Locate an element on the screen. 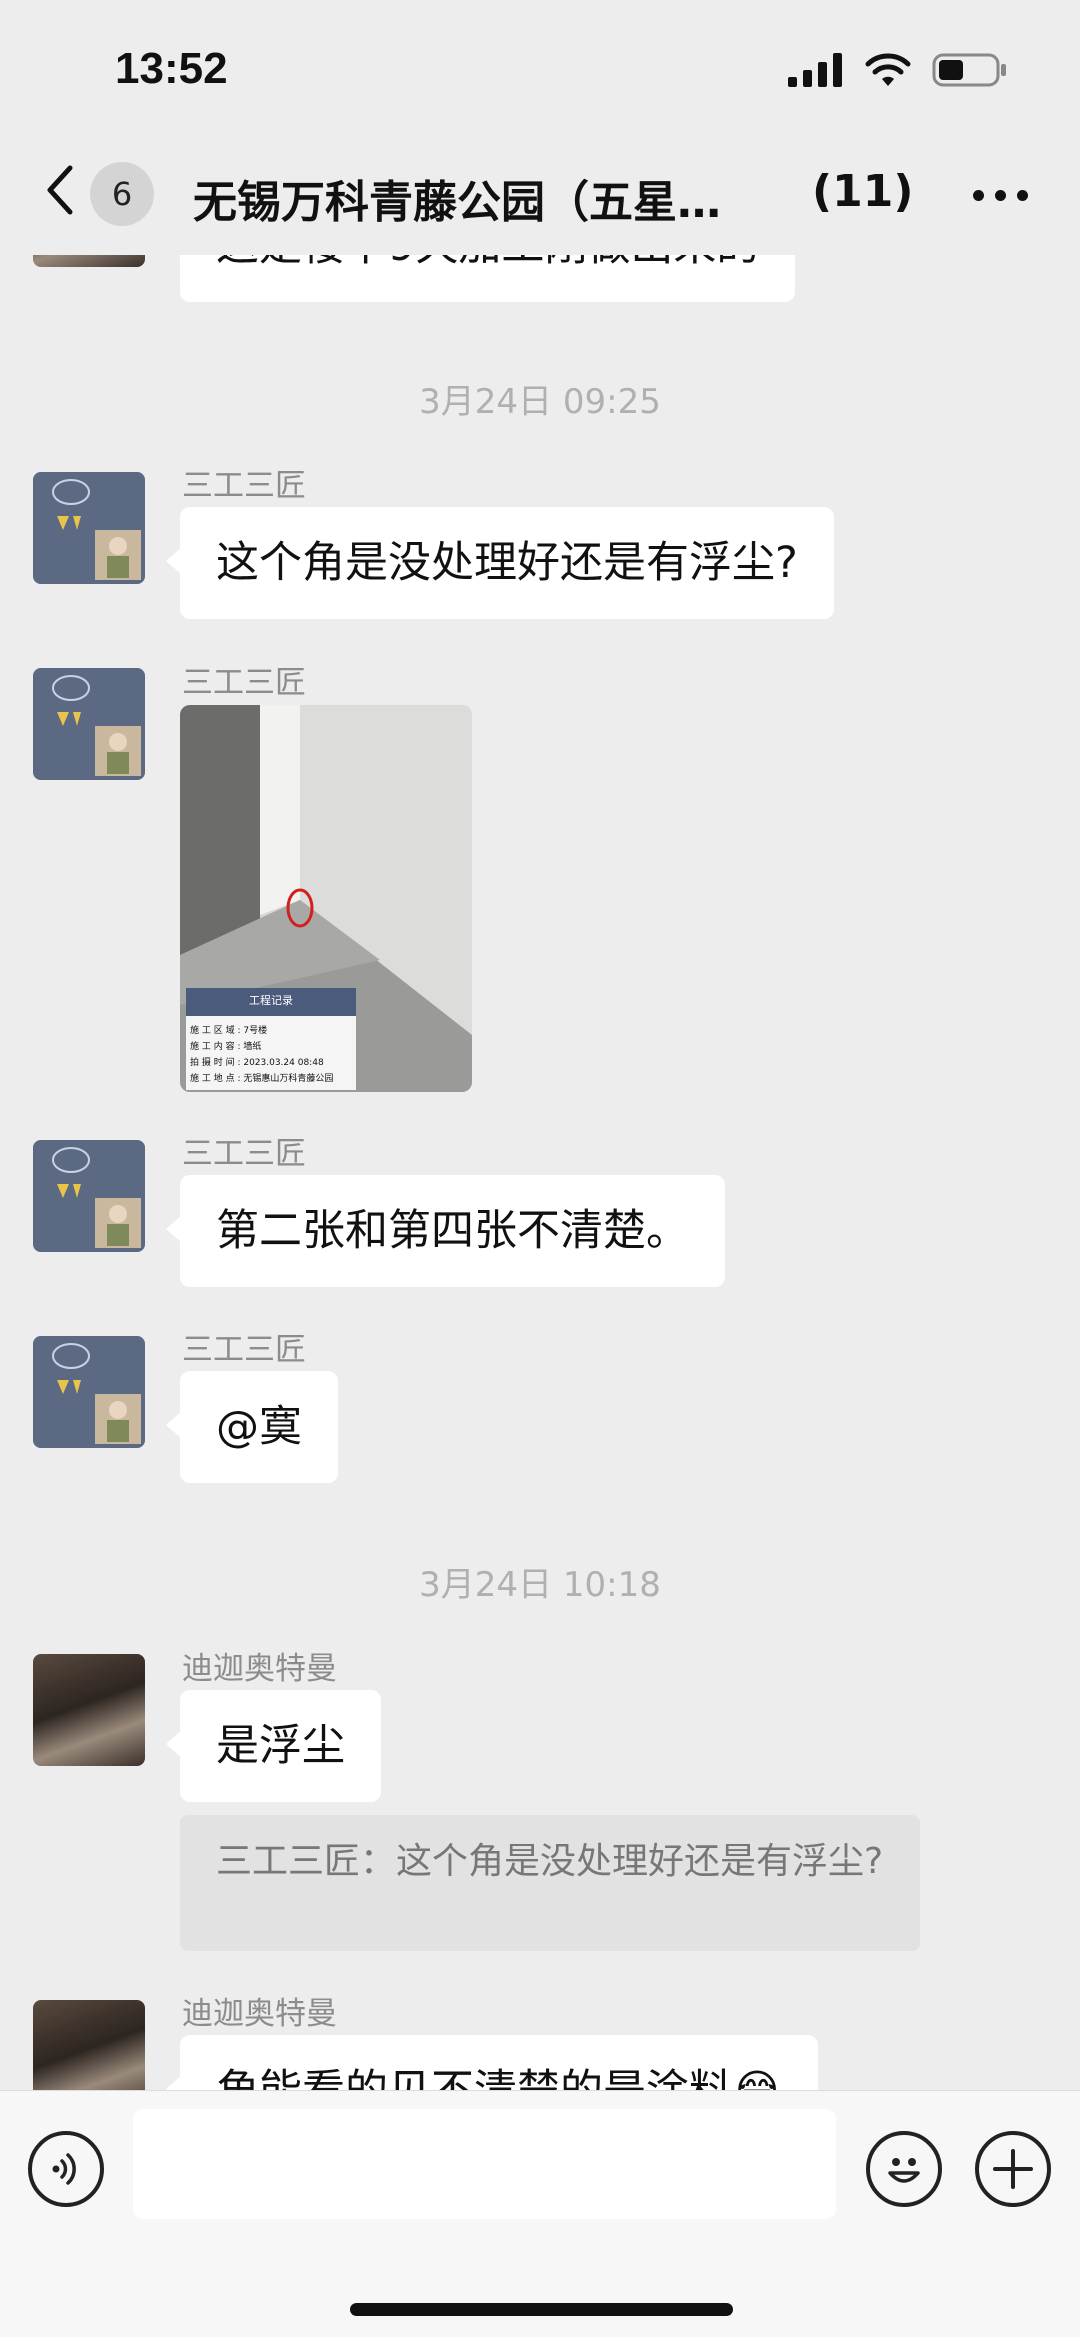 This screenshot has height=2337, width=1080. plus-icon is located at coordinates (1013, 2169).